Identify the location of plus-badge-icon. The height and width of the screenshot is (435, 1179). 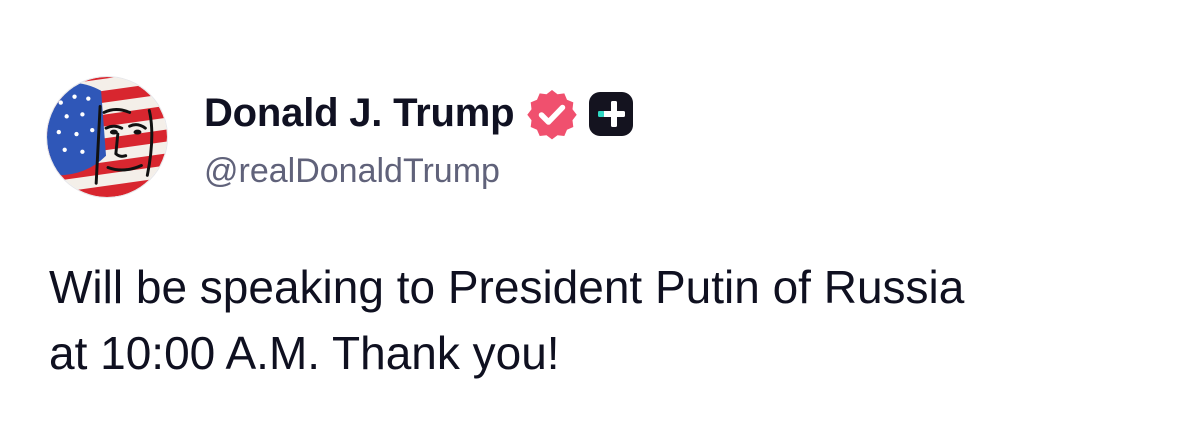
(611, 114).